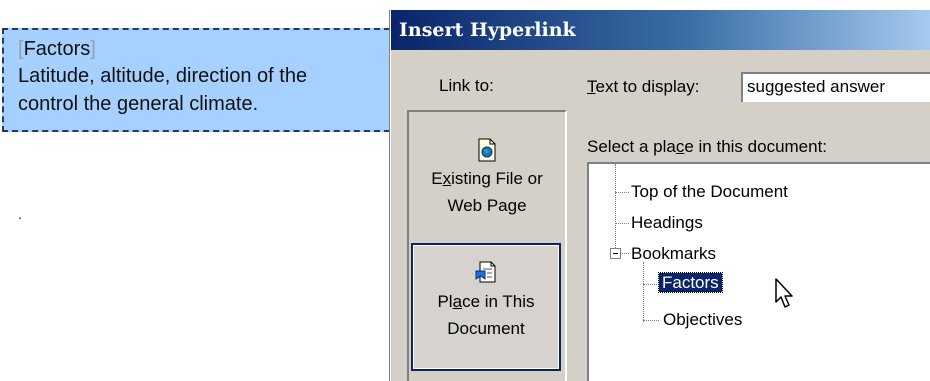  Describe the element at coordinates (486, 328) in the screenshot. I see `this-document-label-line-2: Document` at that location.